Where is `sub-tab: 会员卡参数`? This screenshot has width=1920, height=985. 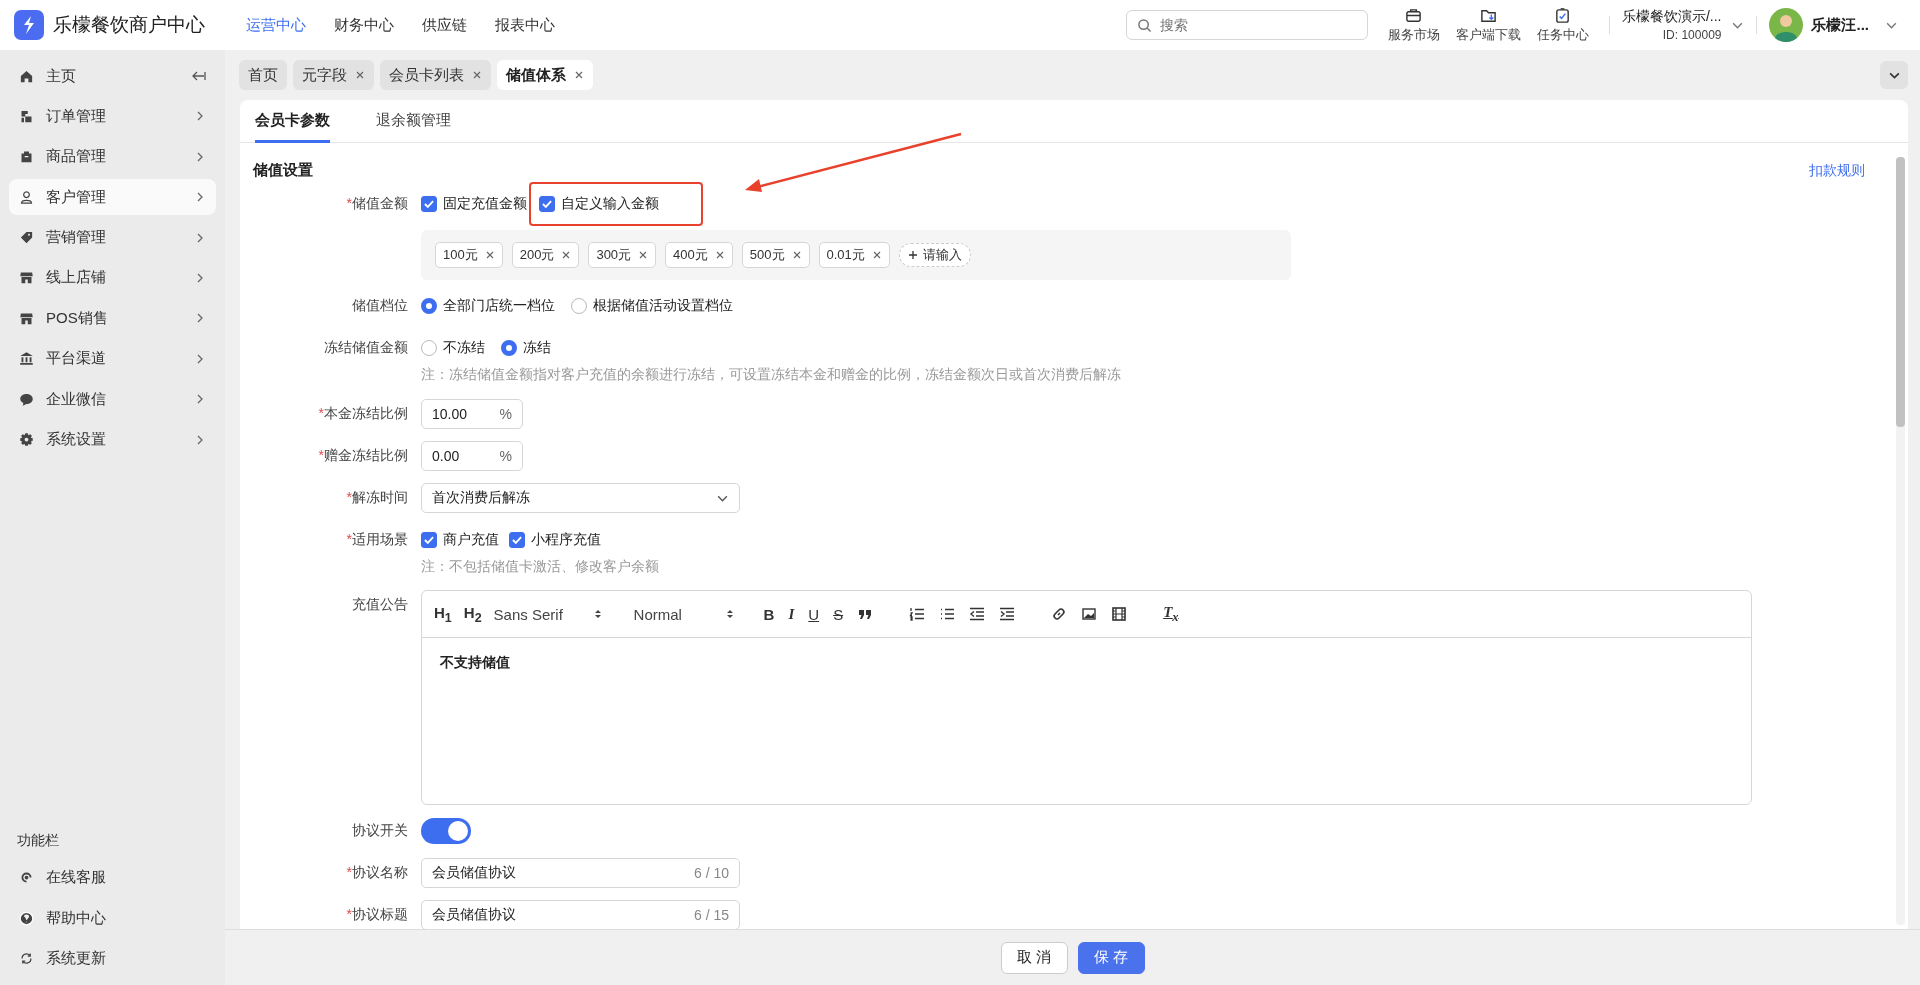
sub-tab: 会员卡参数 is located at coordinates (292, 121).